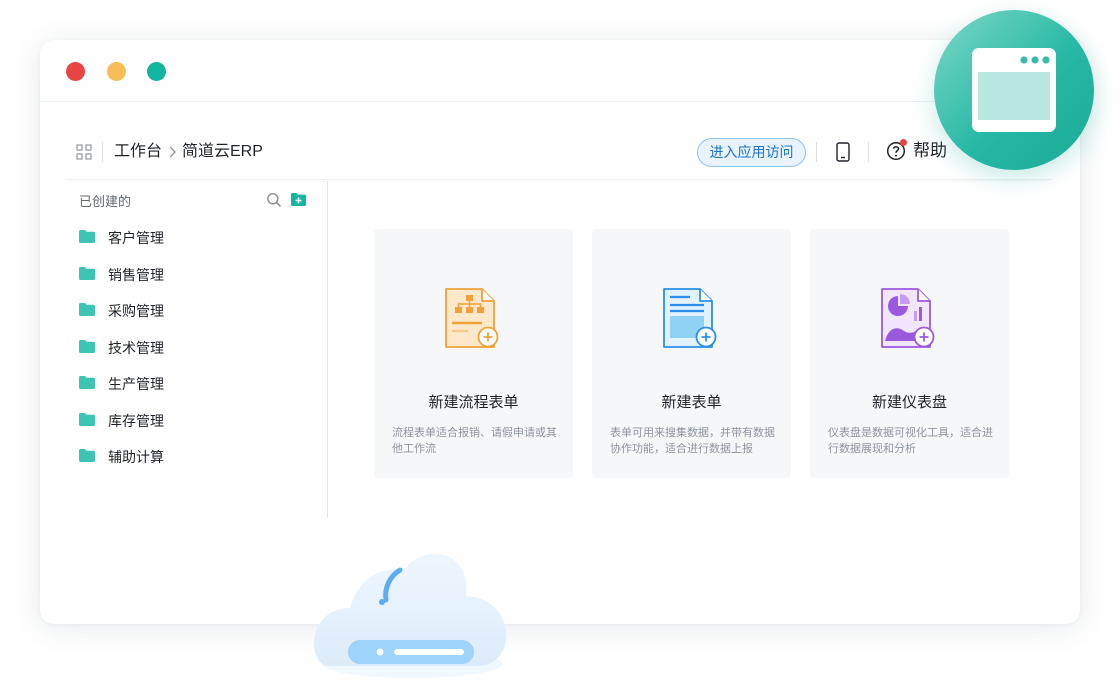  What do you see at coordinates (75, 71) in the screenshot?
I see `close-window-button` at bounding box center [75, 71].